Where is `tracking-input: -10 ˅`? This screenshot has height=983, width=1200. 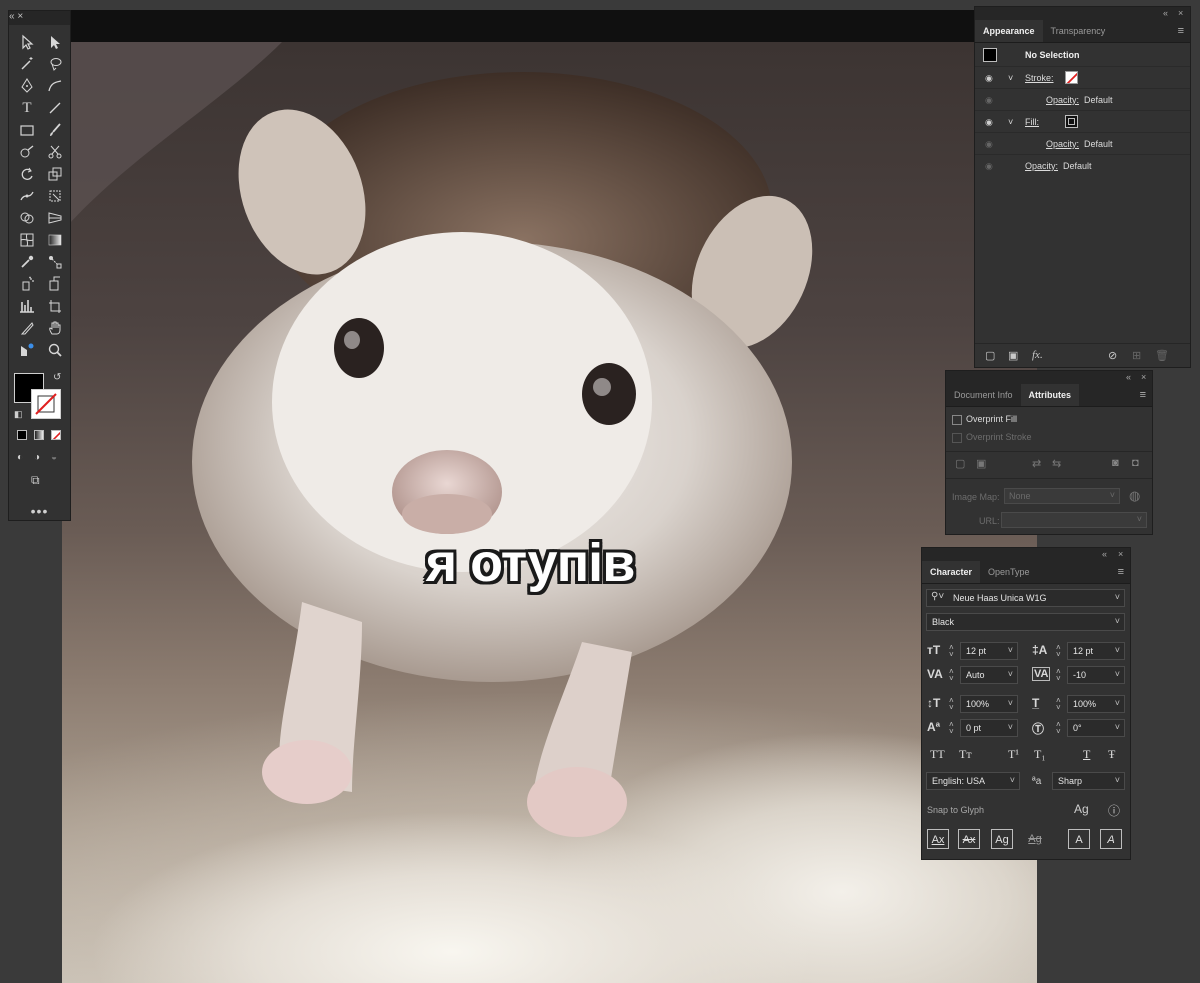 tracking-input: -10 ˅ is located at coordinates (1096, 675).